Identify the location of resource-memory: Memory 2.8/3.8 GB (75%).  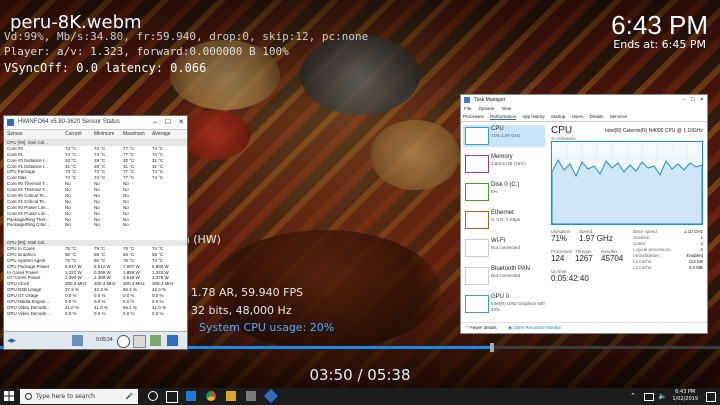
(504, 164).